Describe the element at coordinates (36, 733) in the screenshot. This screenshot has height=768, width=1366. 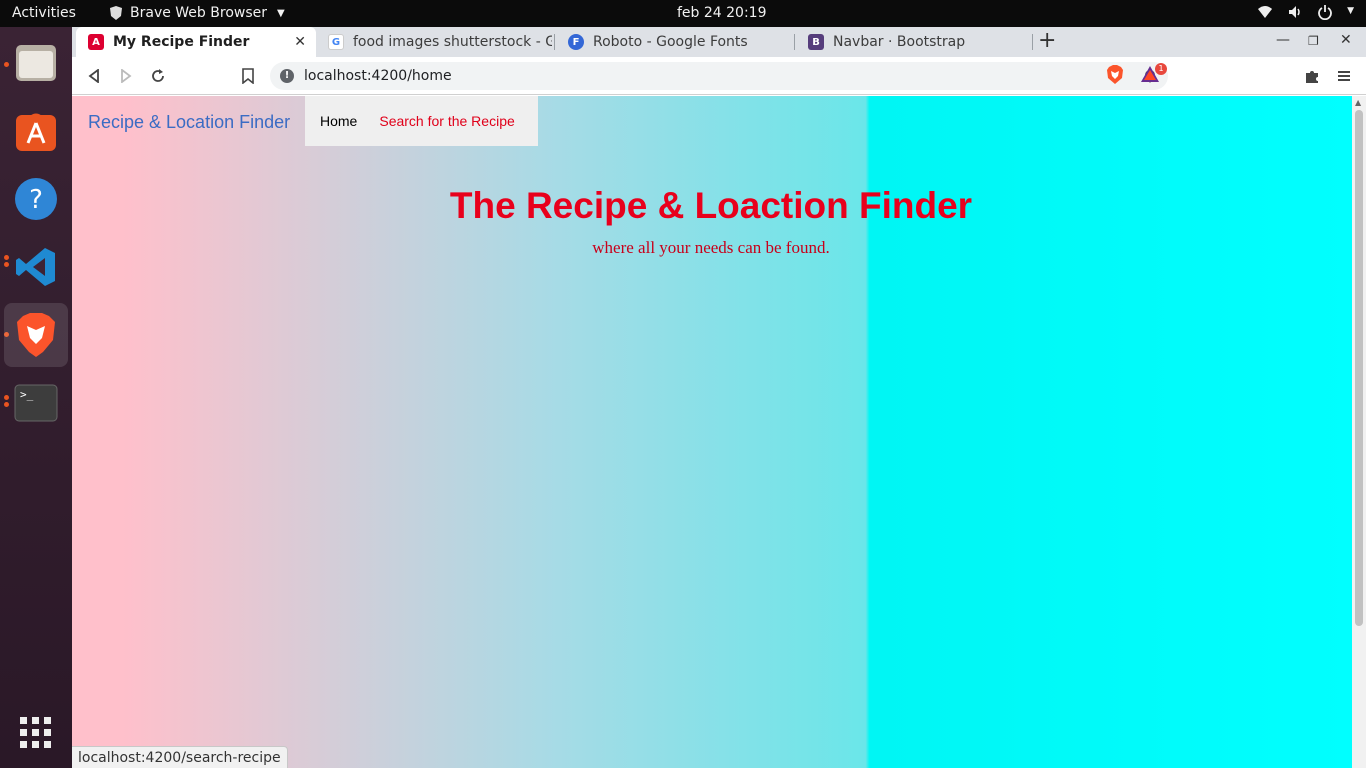
I see `show-apps-icon` at that location.